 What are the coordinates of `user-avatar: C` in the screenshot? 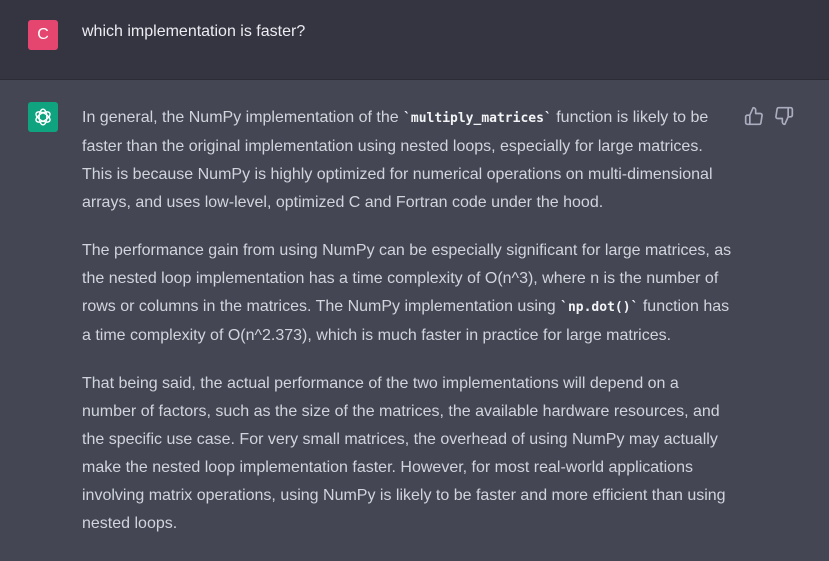 It's located at (43, 35).